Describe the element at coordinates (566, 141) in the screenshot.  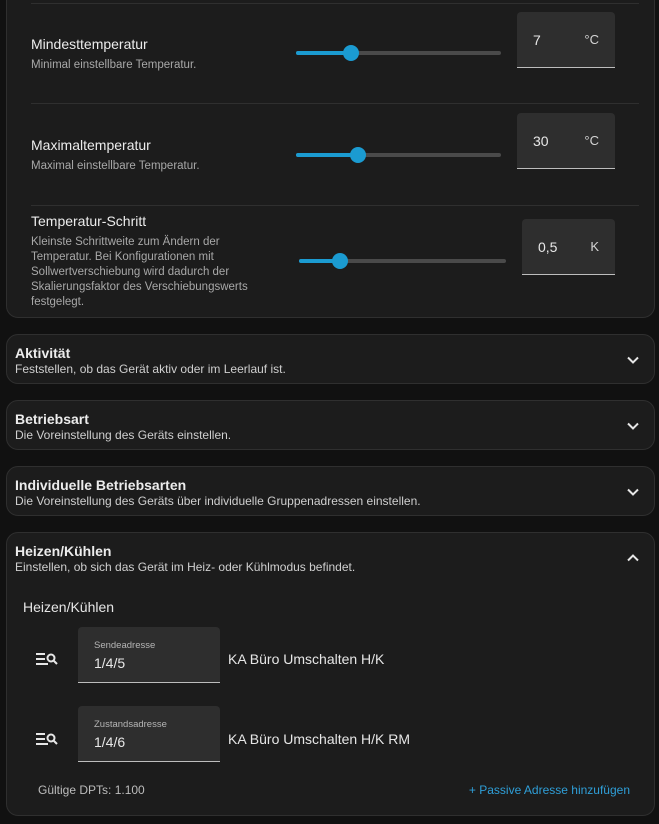
I see `max-temp-input: 30 °C` at that location.